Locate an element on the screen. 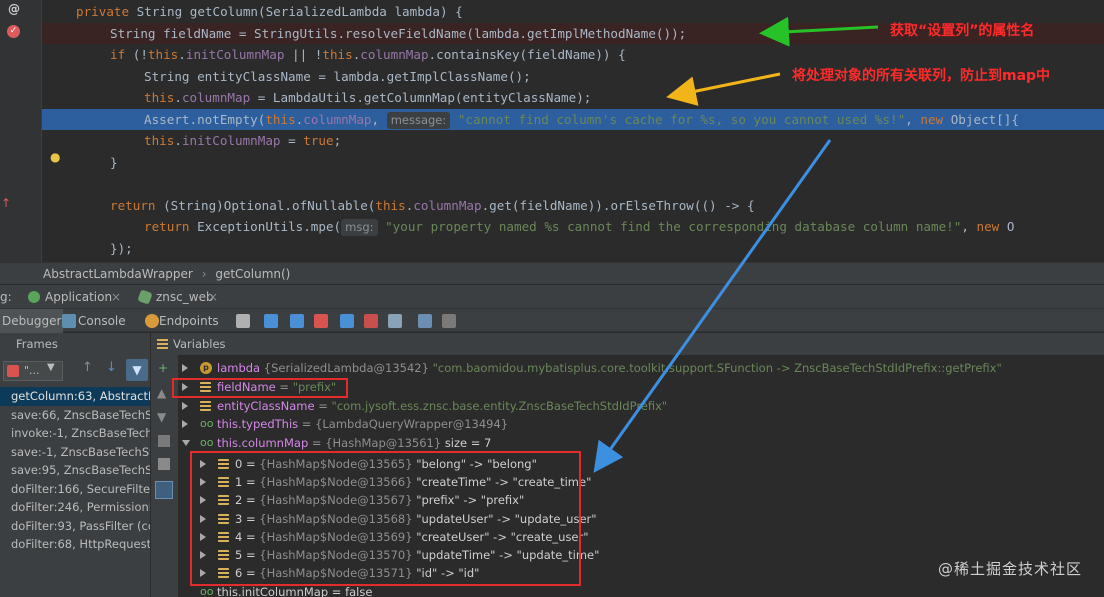  code-token: , is located at coordinates (379, 119).